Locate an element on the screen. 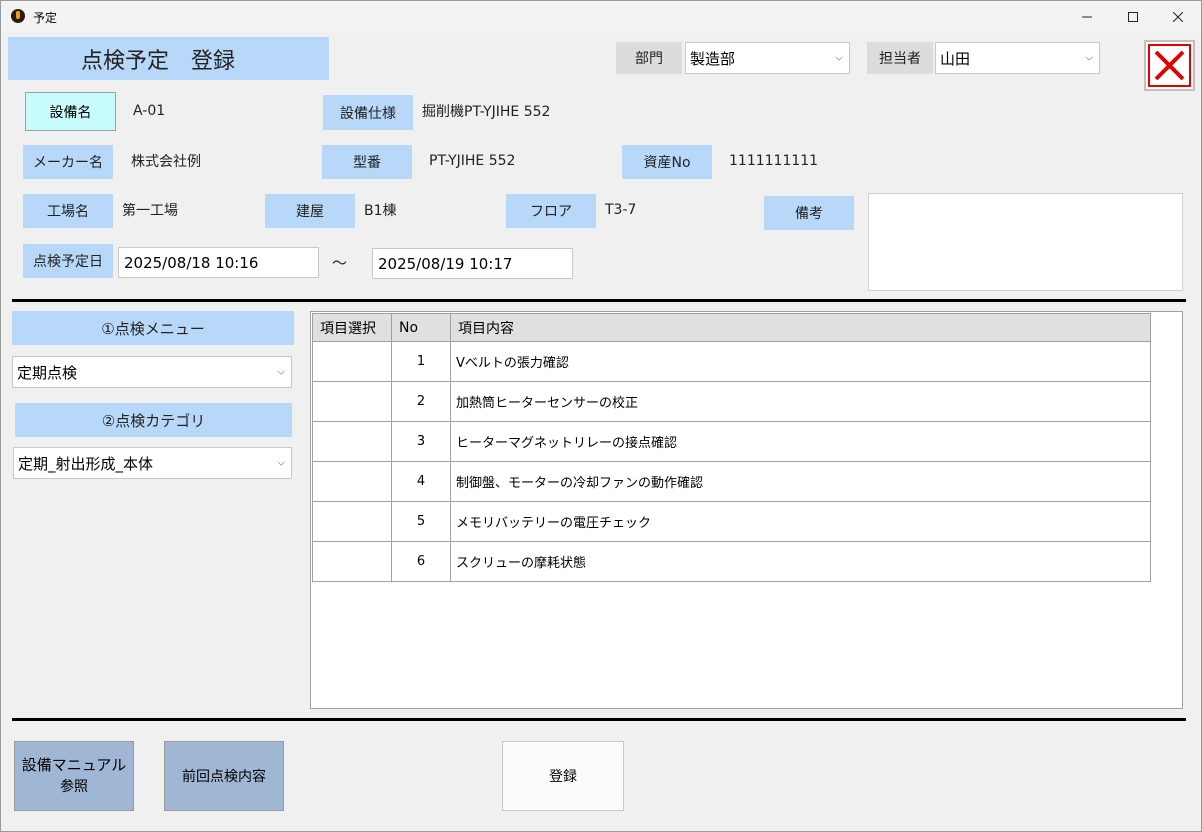  previous-inspection-button: 前回点検内容 is located at coordinates (224, 776).